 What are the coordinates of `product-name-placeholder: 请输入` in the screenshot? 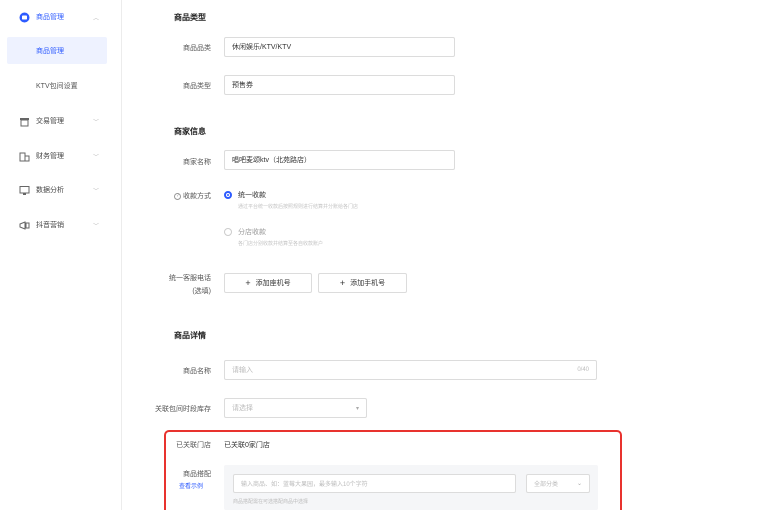 It's located at (242, 370).